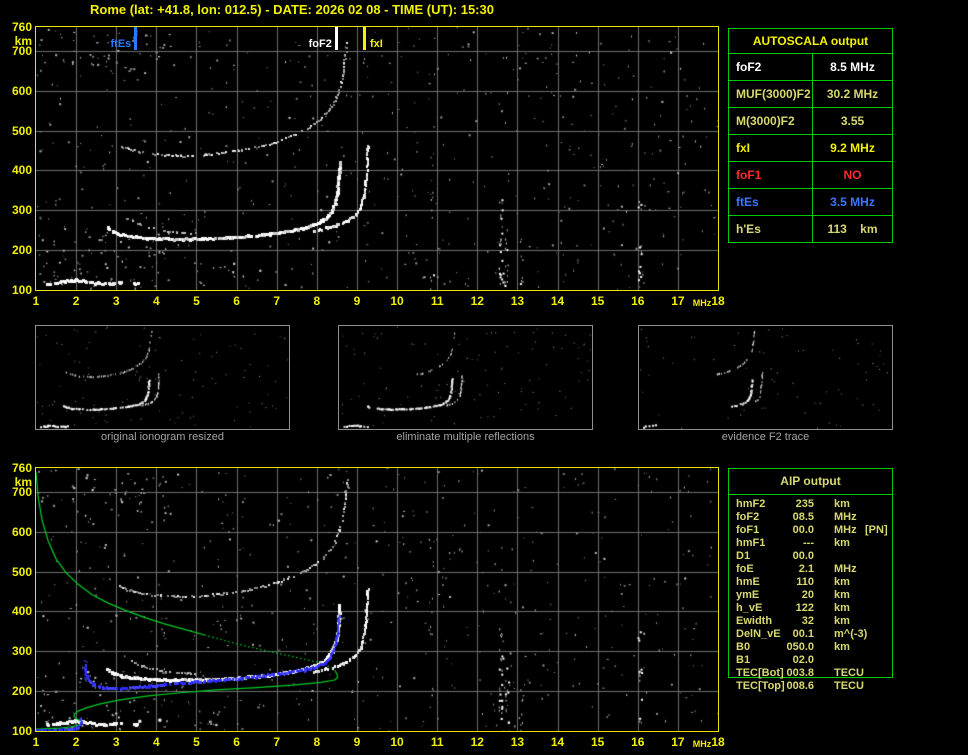 This screenshot has width=968, height=755. Describe the element at coordinates (196, 742) in the screenshot. I see `x-tick-label: 5` at that location.